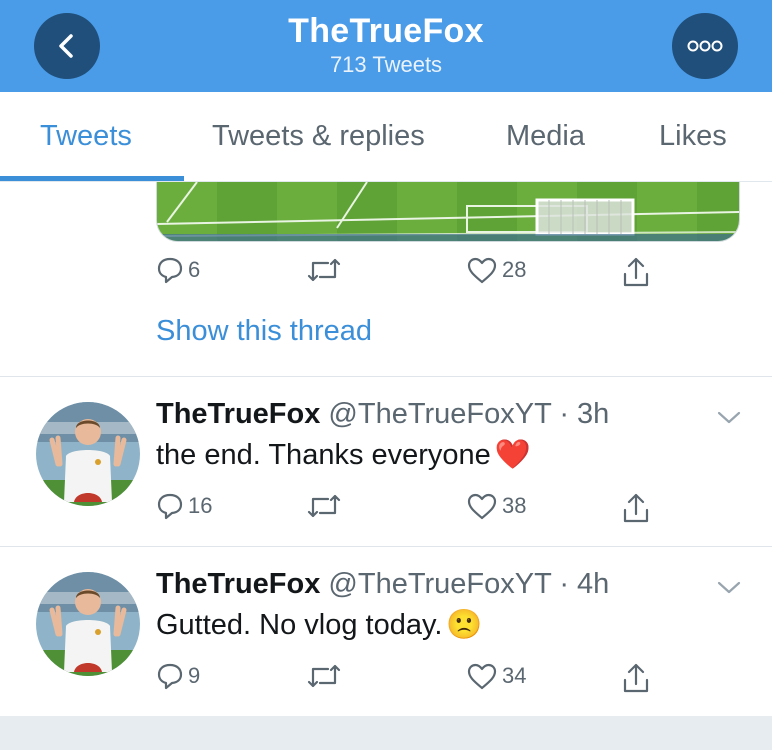 The width and height of the screenshot is (772, 750). What do you see at coordinates (512, 455) in the screenshot?
I see `heart-emoji: ❤️` at bounding box center [512, 455].